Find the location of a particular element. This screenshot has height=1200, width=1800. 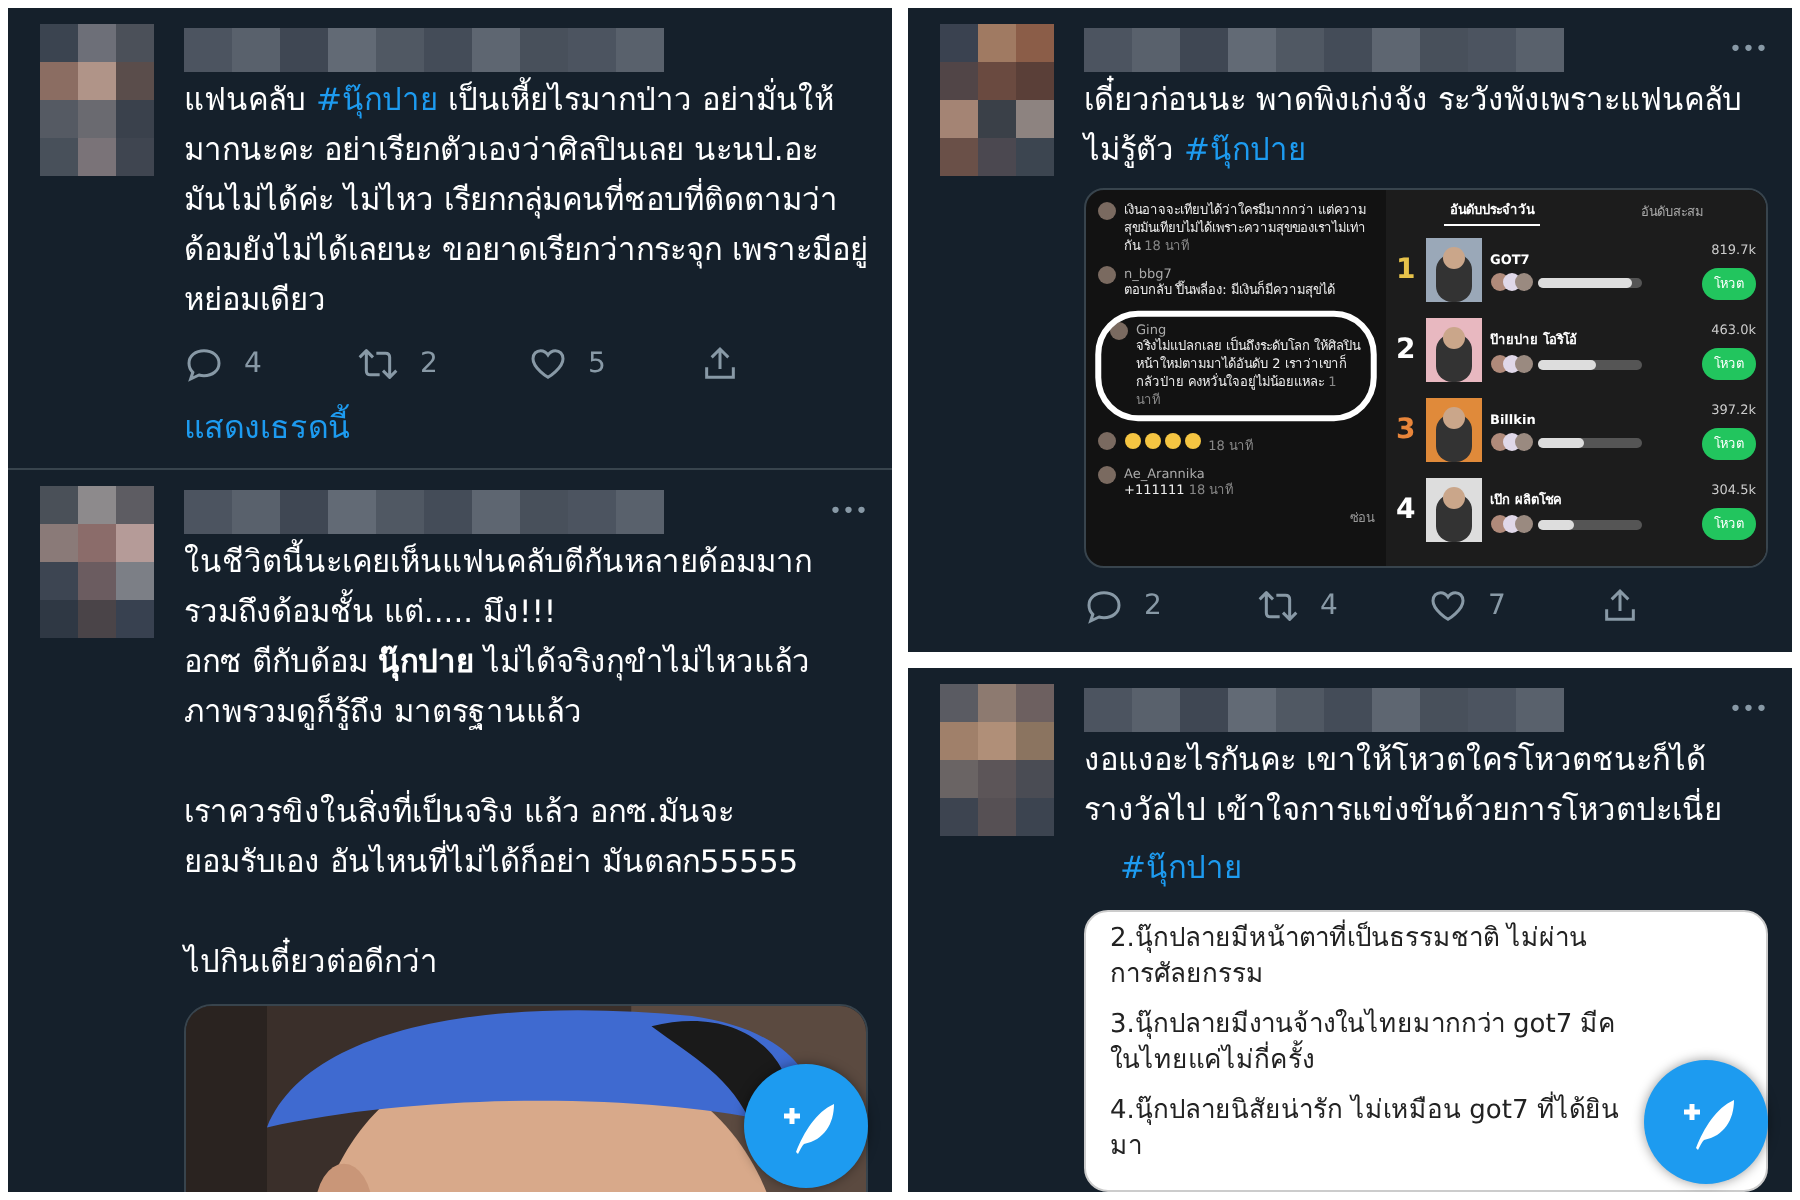

like-count: 7 is located at coordinates (1497, 606).